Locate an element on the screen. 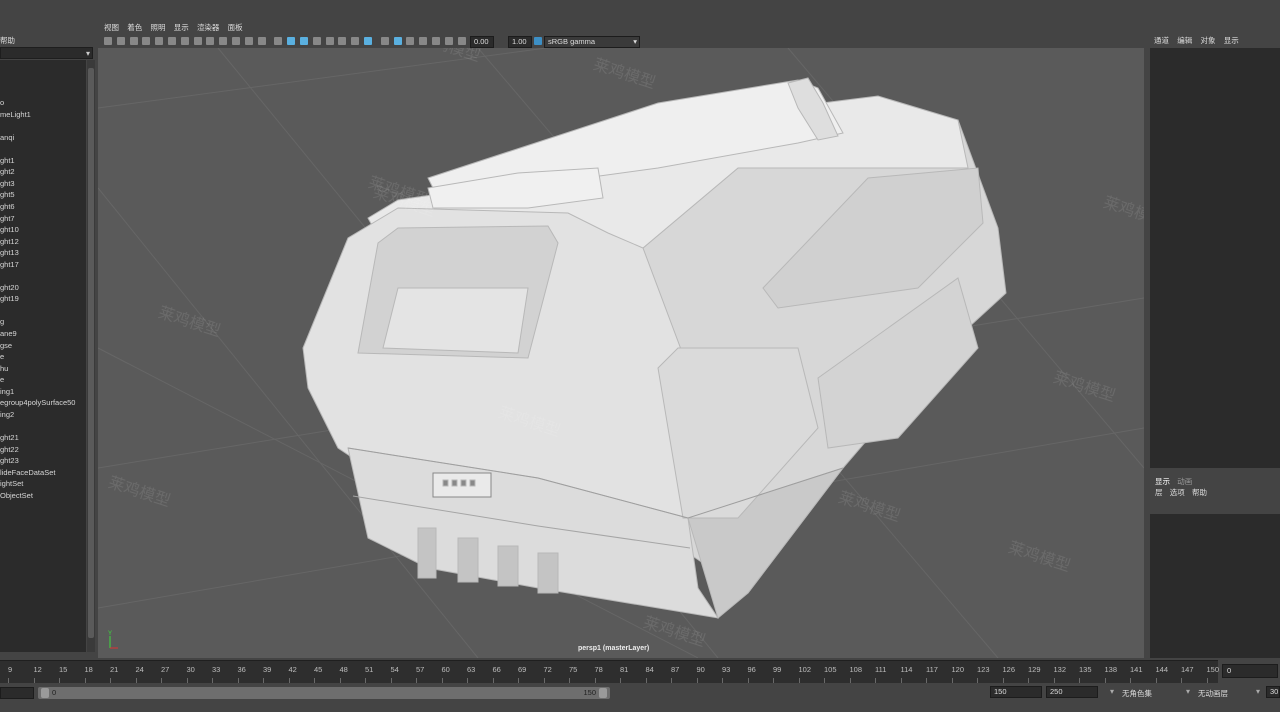 The height and width of the screenshot is (712, 1280). start-time-field is located at coordinates (17, 693).